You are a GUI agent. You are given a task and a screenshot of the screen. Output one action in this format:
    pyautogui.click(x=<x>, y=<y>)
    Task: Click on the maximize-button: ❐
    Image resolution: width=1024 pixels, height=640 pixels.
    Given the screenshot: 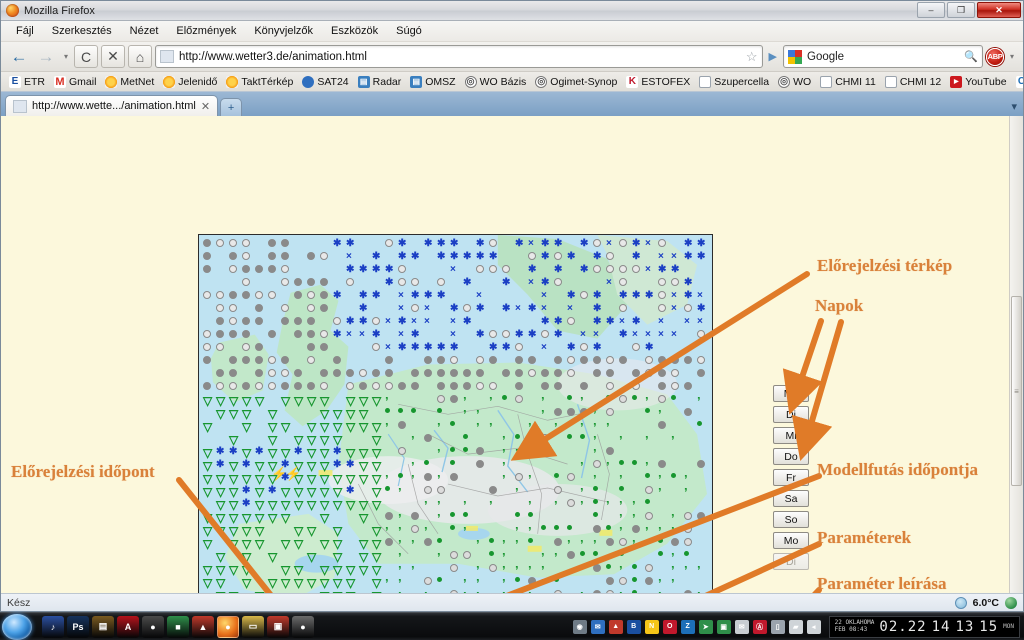 What is the action you would take?
    pyautogui.click(x=961, y=10)
    